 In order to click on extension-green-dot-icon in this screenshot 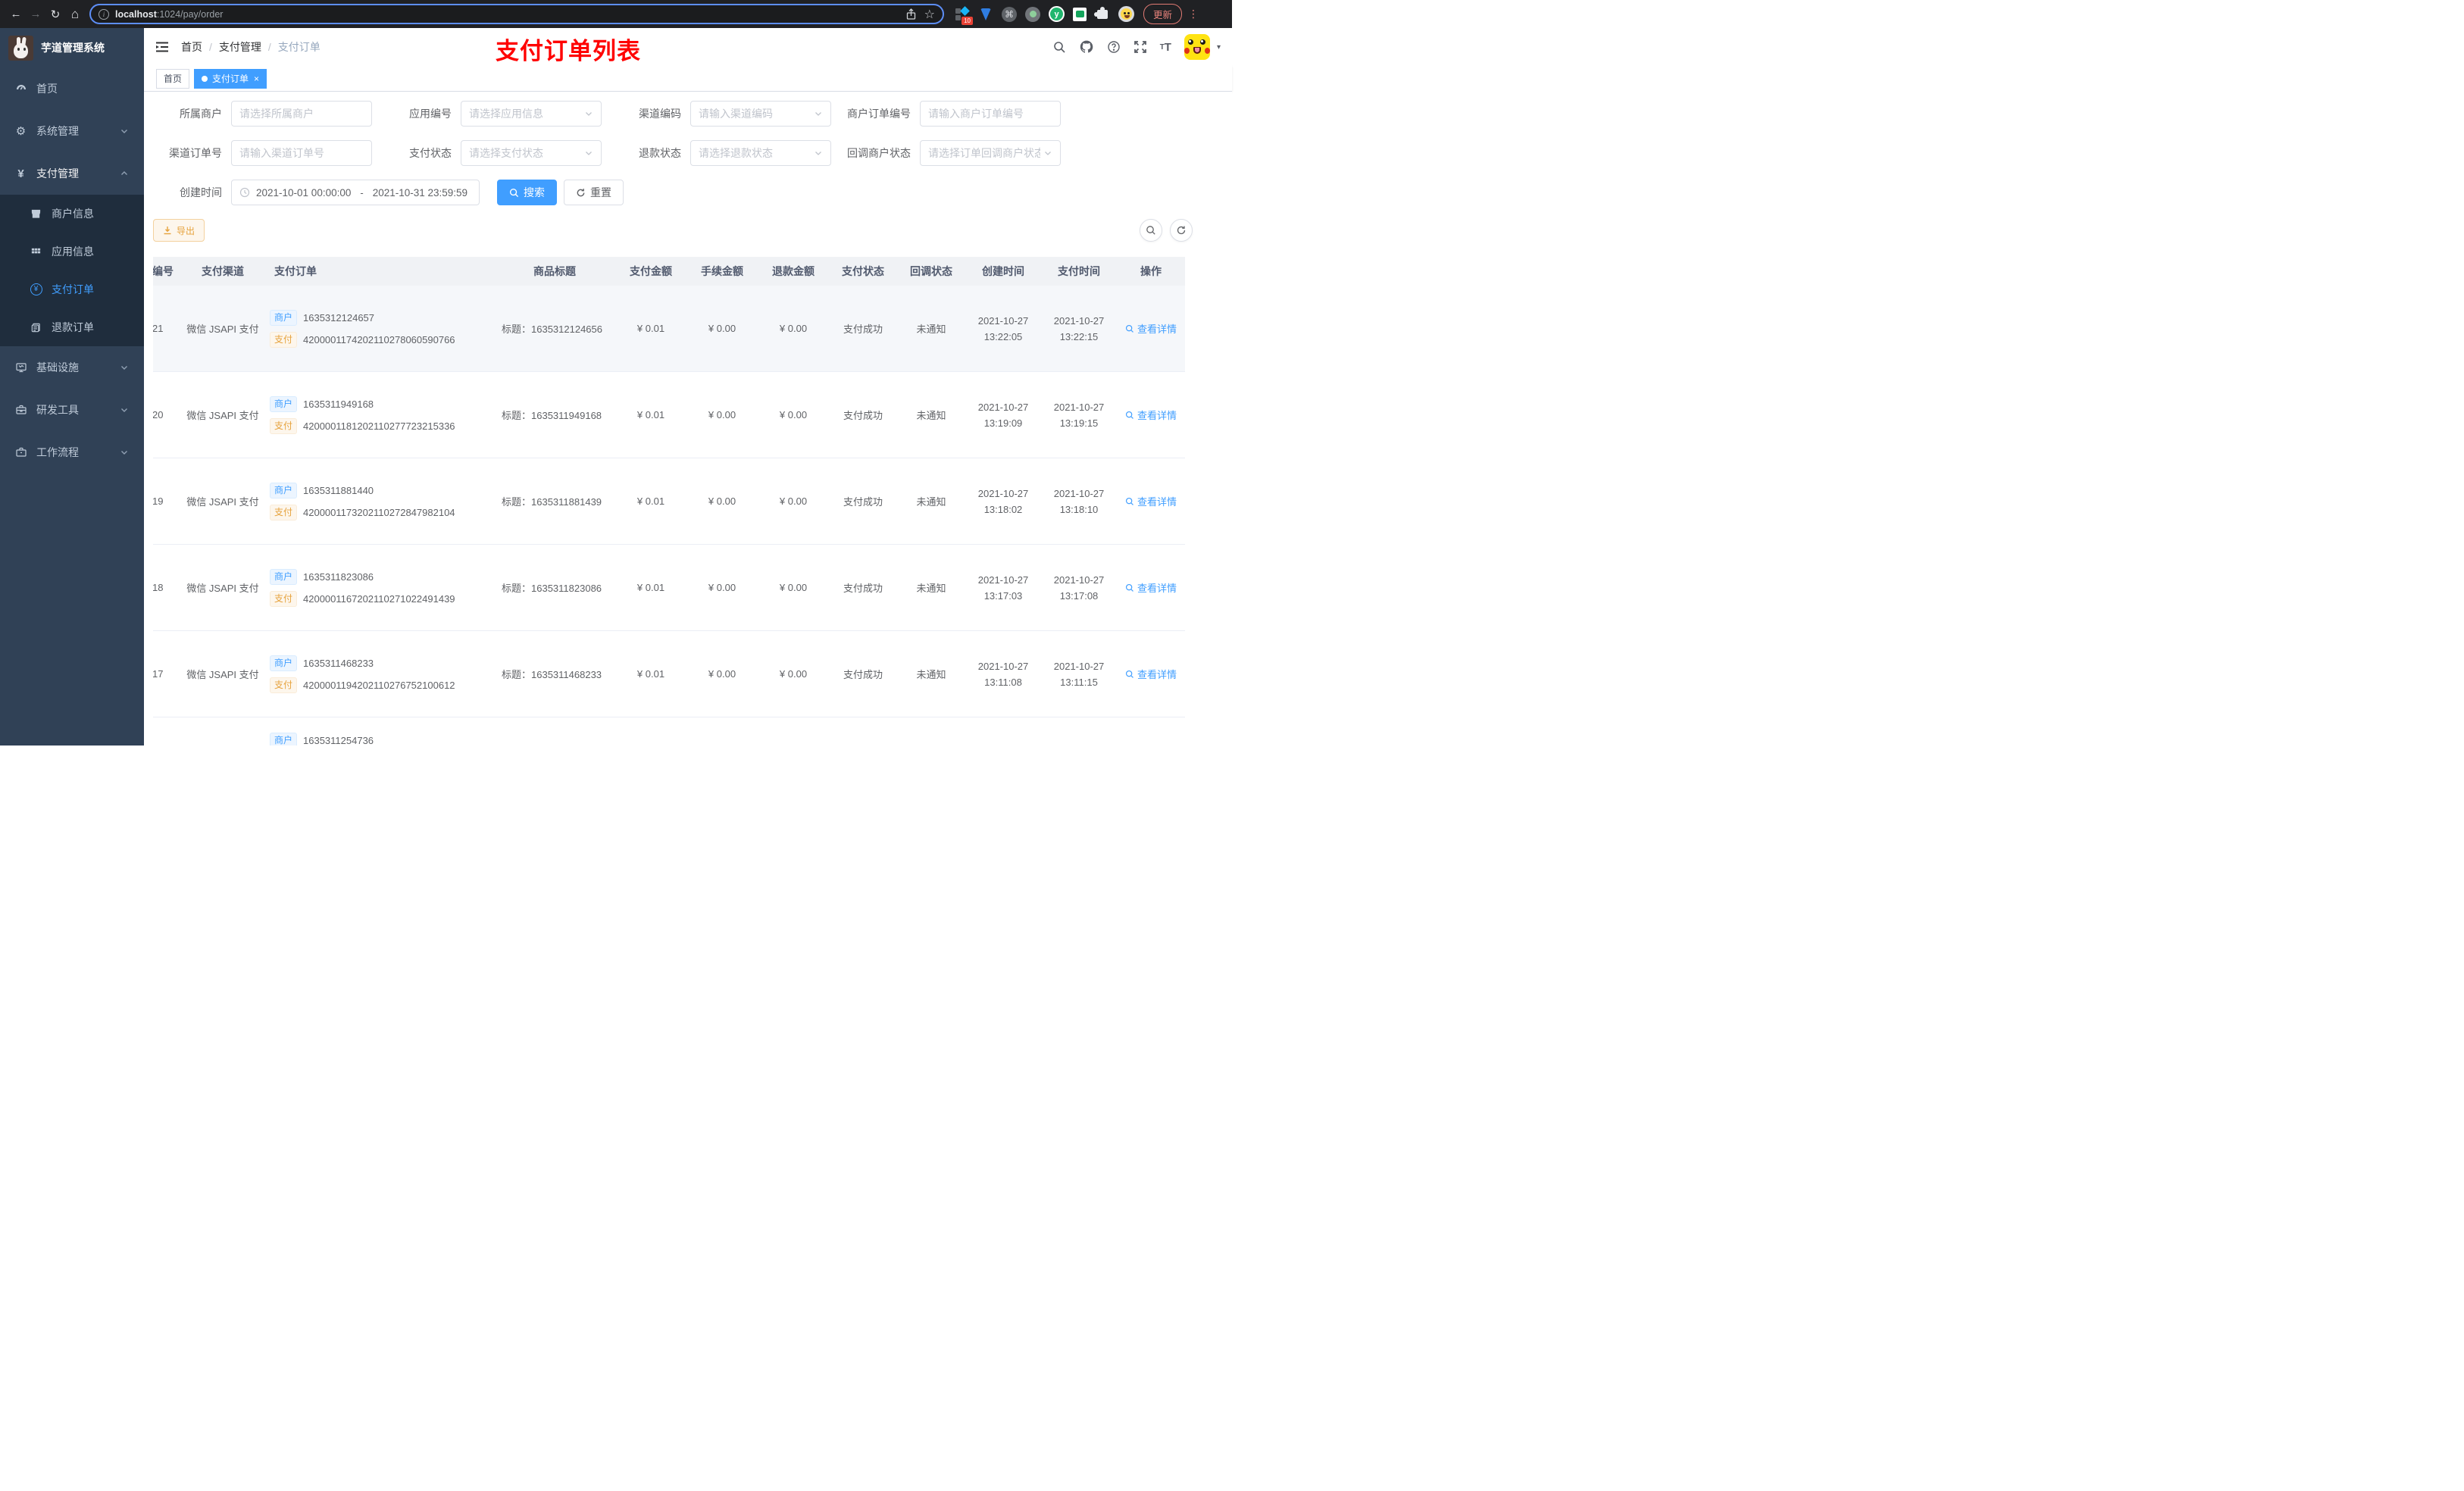, I will do `click(1032, 14)`.